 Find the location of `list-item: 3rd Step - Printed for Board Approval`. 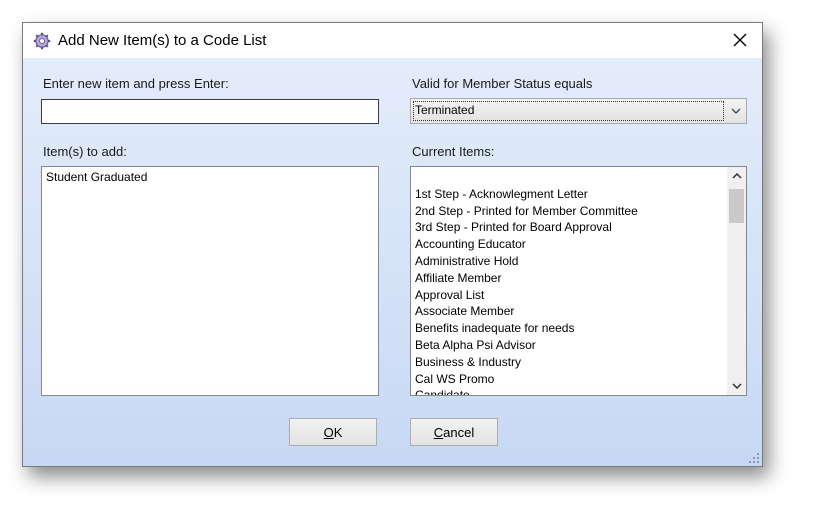

list-item: 3rd Step - Printed for Board Approval is located at coordinates (578, 227).